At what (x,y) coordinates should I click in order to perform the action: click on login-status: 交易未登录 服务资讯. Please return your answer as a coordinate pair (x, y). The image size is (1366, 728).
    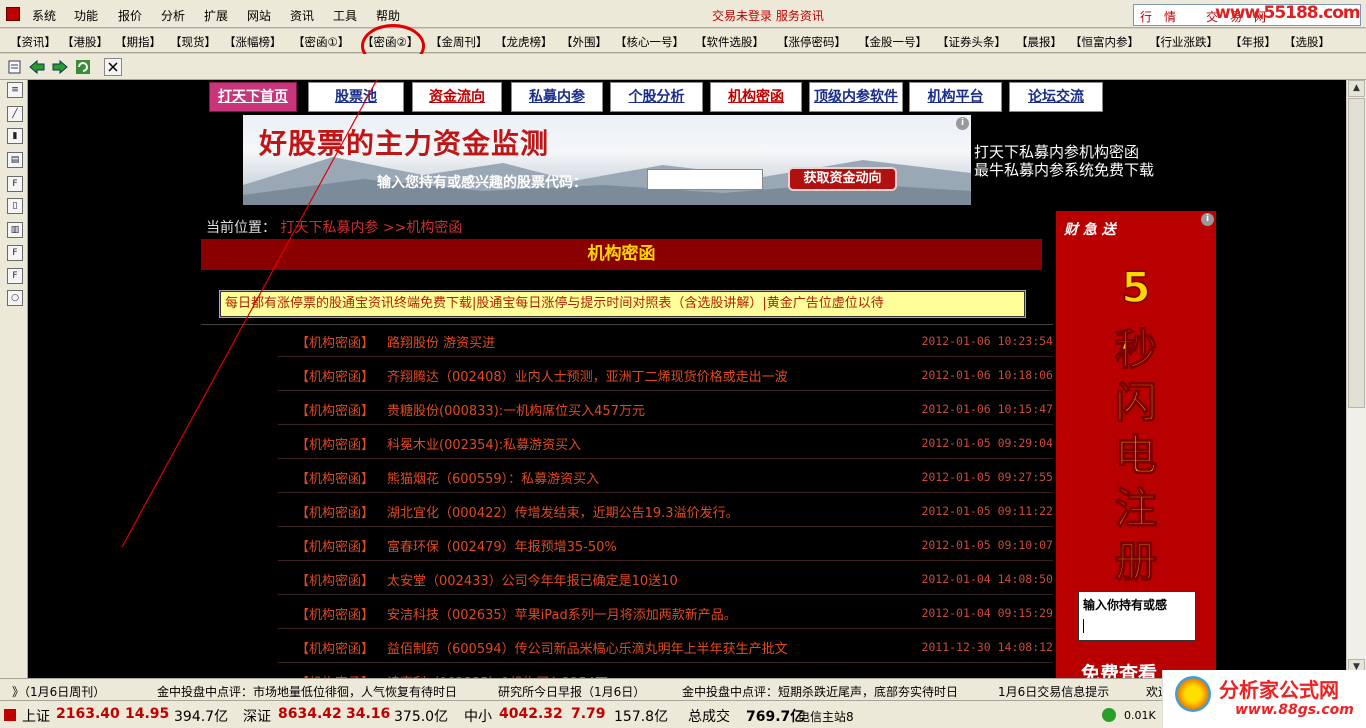
    Looking at the image, I should click on (768, 15).